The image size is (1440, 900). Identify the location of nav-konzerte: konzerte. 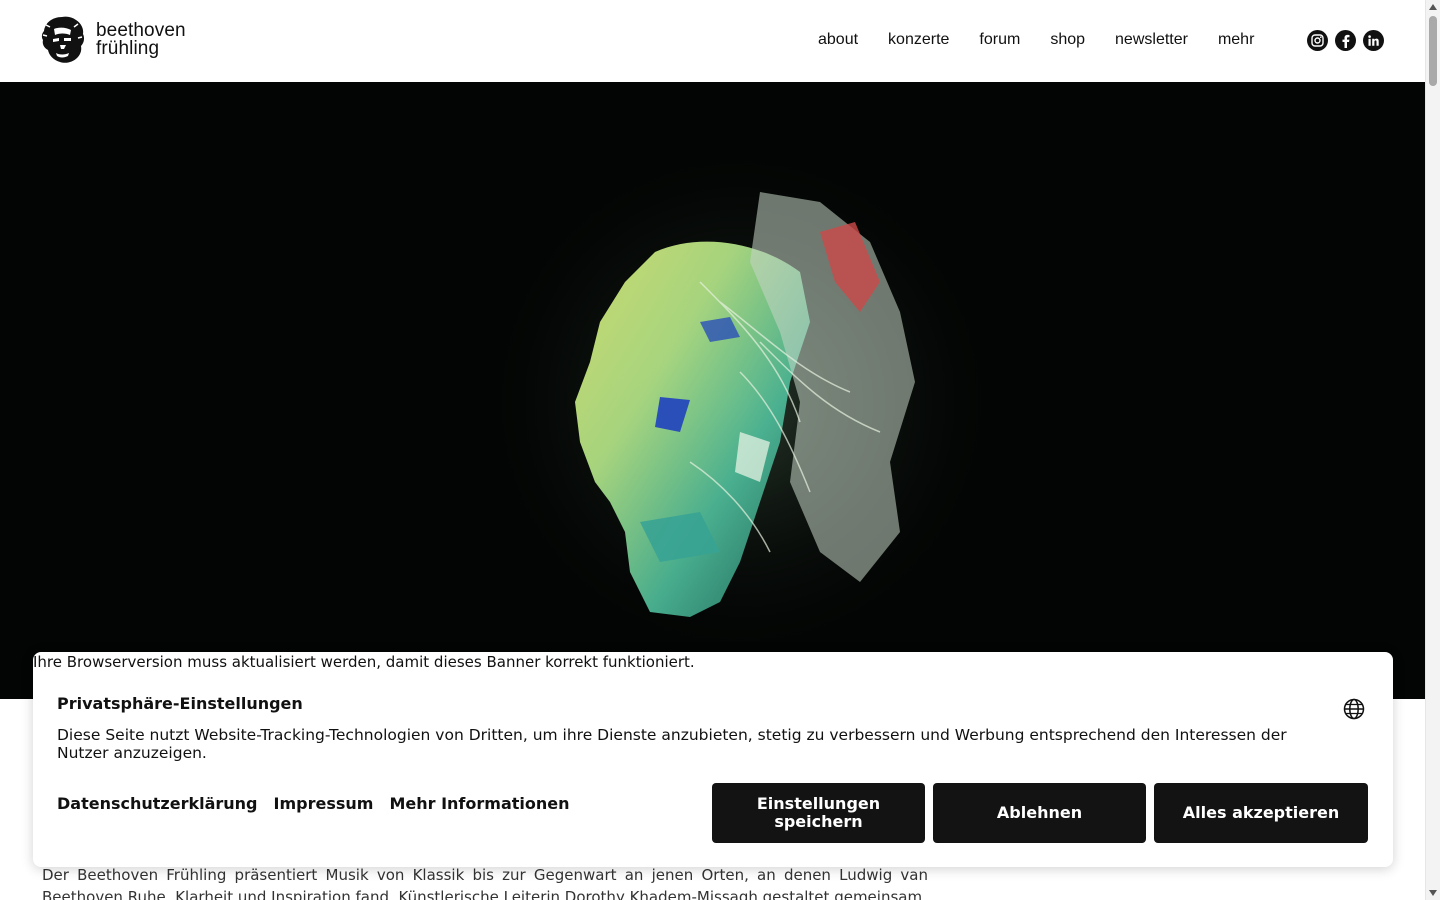
(918, 40).